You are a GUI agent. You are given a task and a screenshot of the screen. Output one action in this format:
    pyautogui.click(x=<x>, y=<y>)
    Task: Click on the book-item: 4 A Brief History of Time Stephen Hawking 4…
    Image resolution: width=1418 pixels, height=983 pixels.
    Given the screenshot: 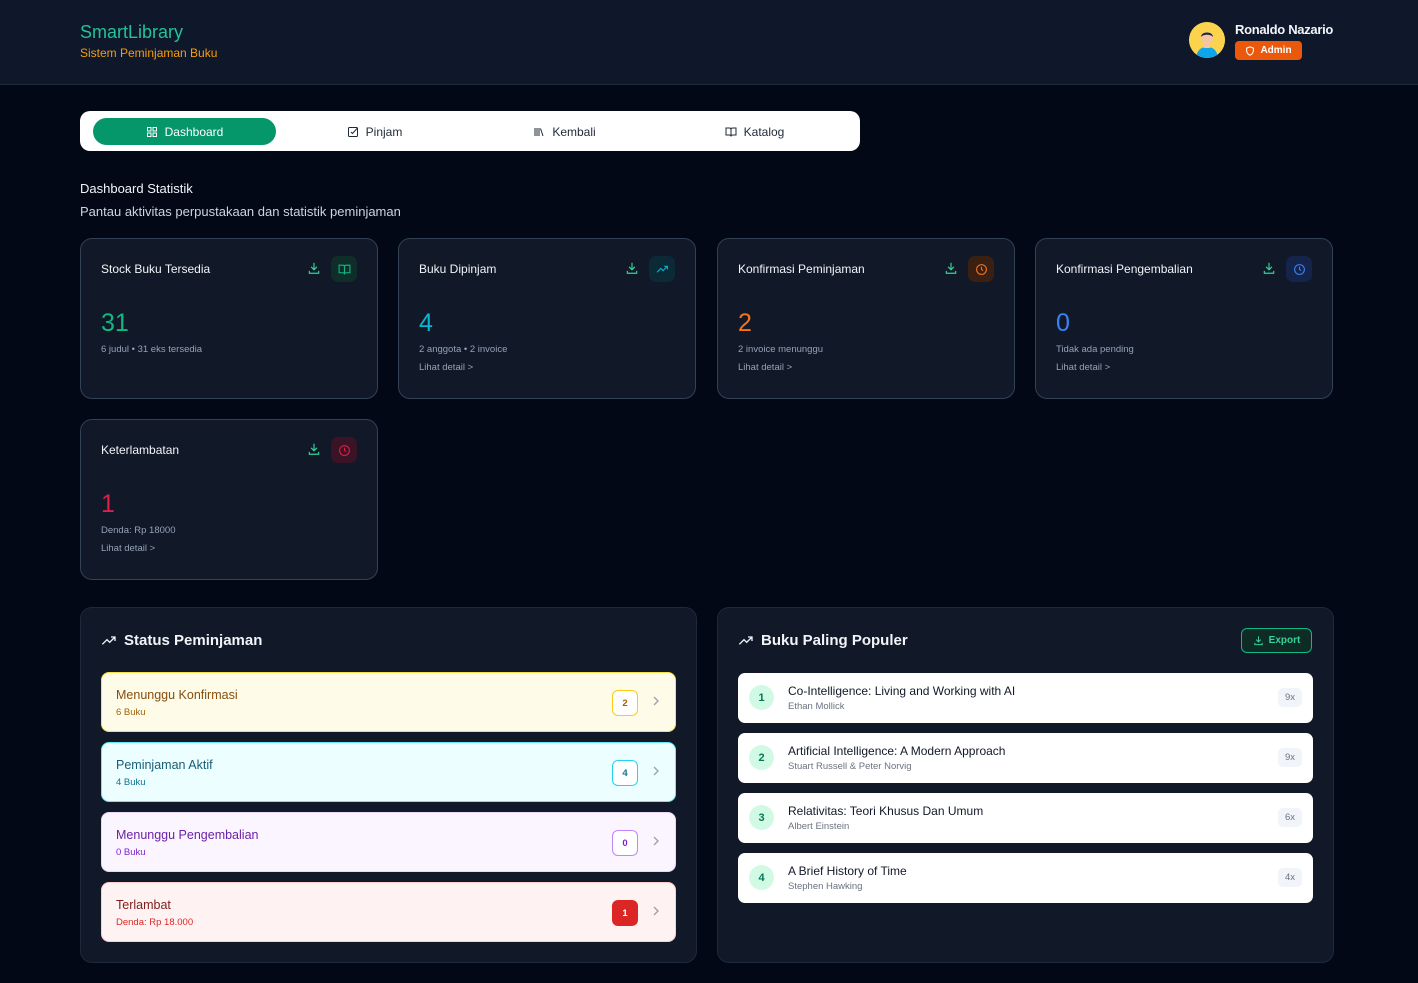 What is the action you would take?
    pyautogui.click(x=1025, y=878)
    